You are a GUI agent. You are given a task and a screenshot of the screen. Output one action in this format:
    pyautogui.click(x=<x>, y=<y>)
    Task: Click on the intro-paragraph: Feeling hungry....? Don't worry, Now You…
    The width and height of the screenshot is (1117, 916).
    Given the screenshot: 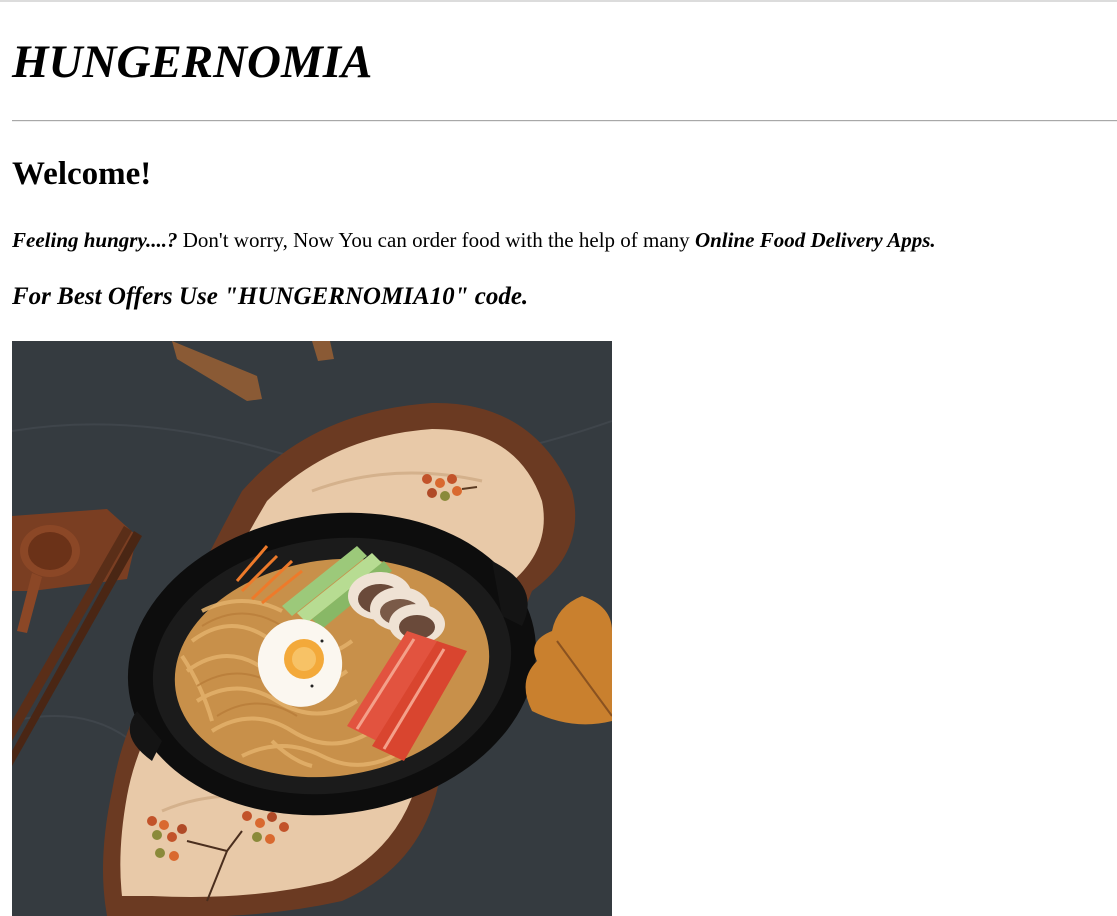 What is the action you would take?
    pyautogui.click(x=474, y=240)
    